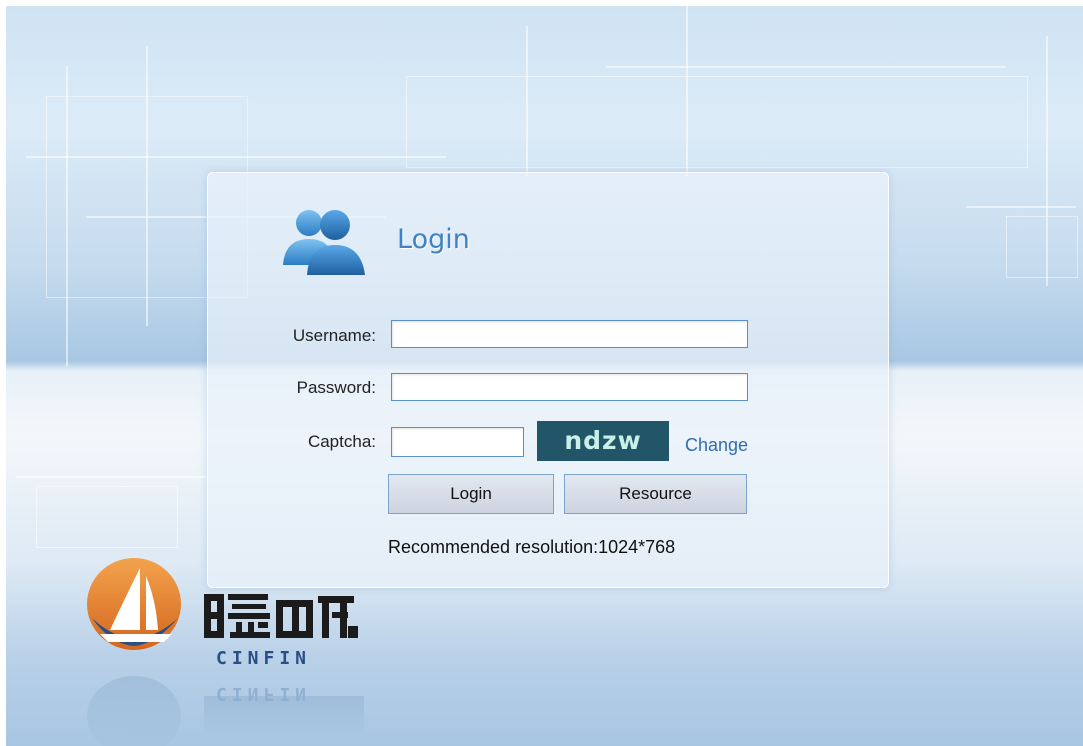  I want to click on resource-button: Resource, so click(655, 494).